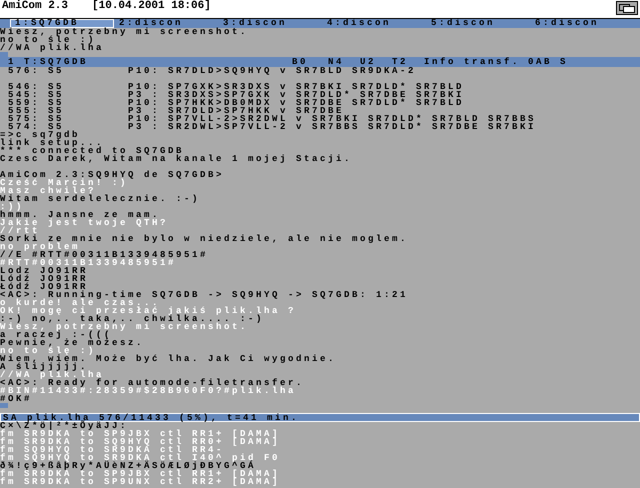  Describe the element at coordinates (124, 32) in the screenshot. I see `chat-line: Wiesz, potrzebny mi screenshot.` at that location.